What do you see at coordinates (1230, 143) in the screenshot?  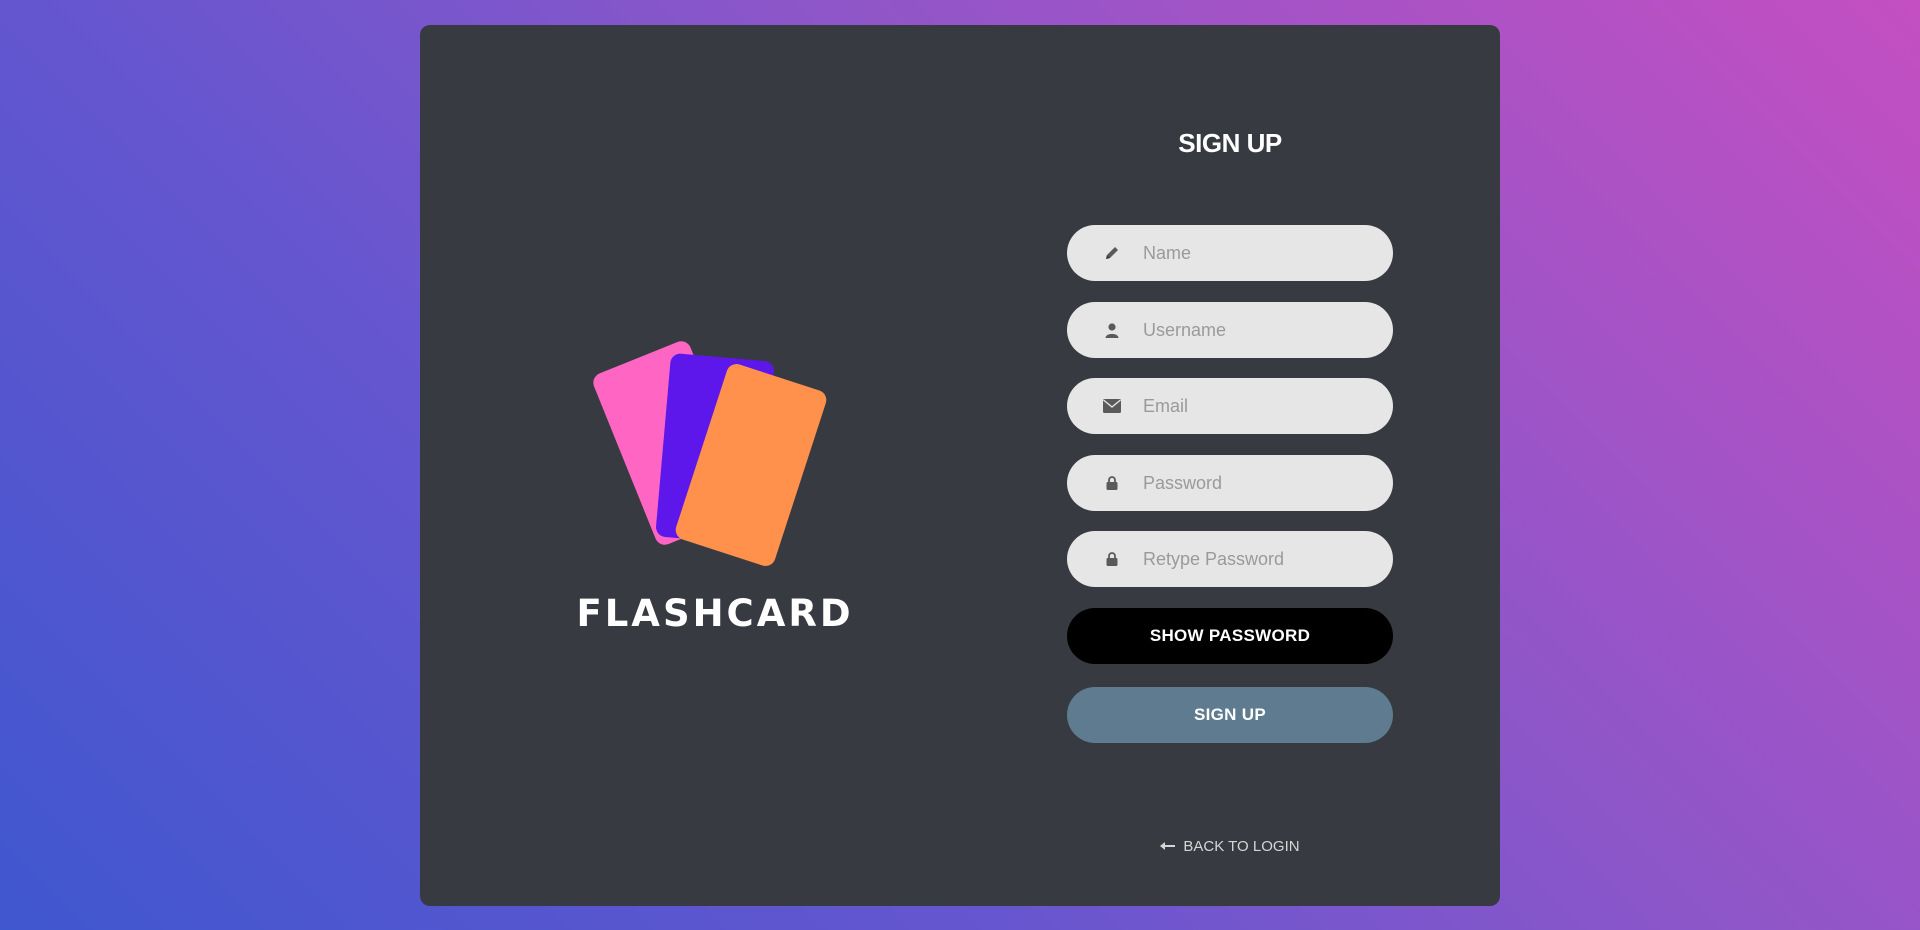 I see `form-title: SIGN UP` at bounding box center [1230, 143].